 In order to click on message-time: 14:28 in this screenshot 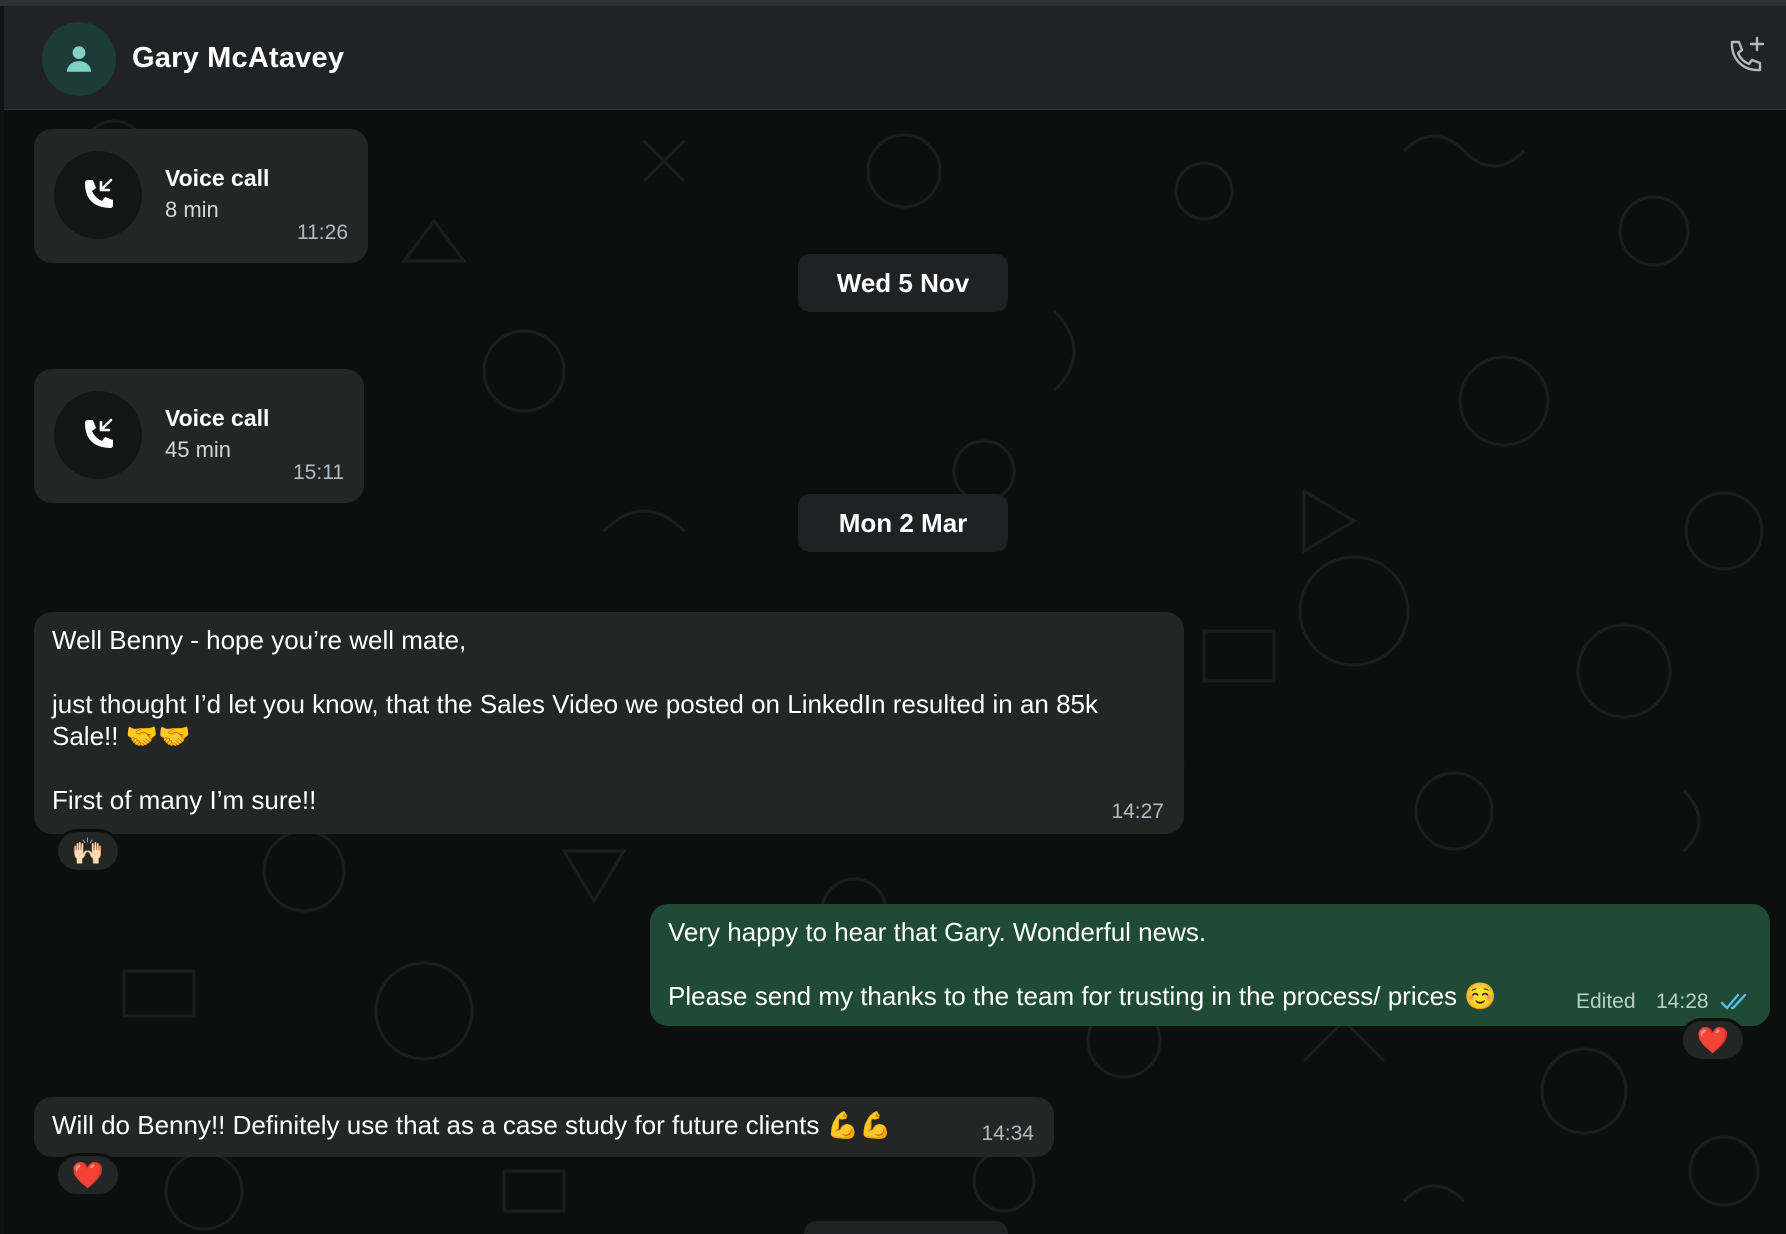, I will do `click(1682, 1001)`.